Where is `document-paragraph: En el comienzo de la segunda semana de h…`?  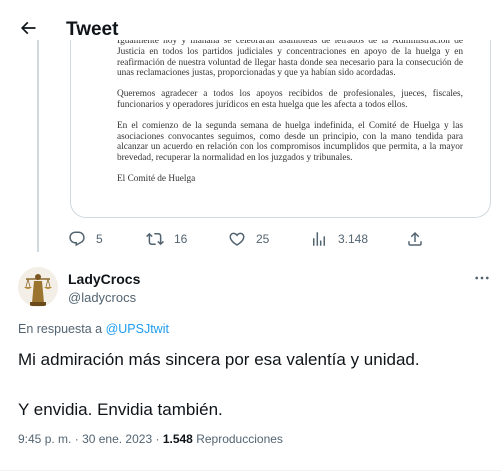
document-paragraph: En el comienzo de la segunda semana de h… is located at coordinates (290, 142).